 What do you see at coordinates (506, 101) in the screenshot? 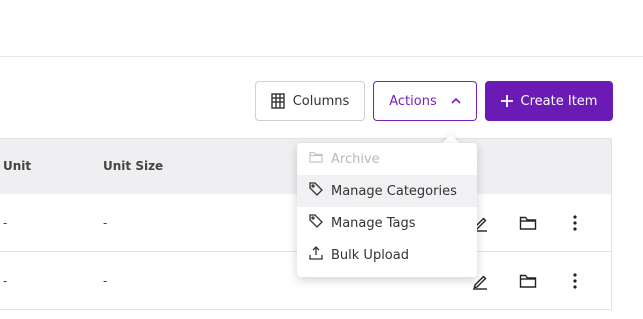
I see `plus-icon` at bounding box center [506, 101].